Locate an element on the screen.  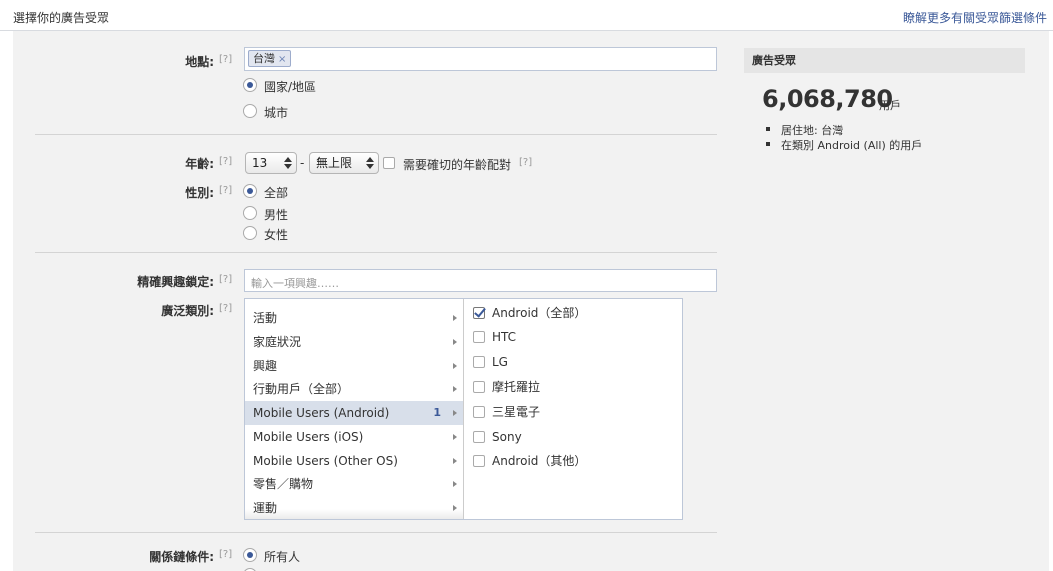
category-interests: 興趣 is located at coordinates (354, 366).